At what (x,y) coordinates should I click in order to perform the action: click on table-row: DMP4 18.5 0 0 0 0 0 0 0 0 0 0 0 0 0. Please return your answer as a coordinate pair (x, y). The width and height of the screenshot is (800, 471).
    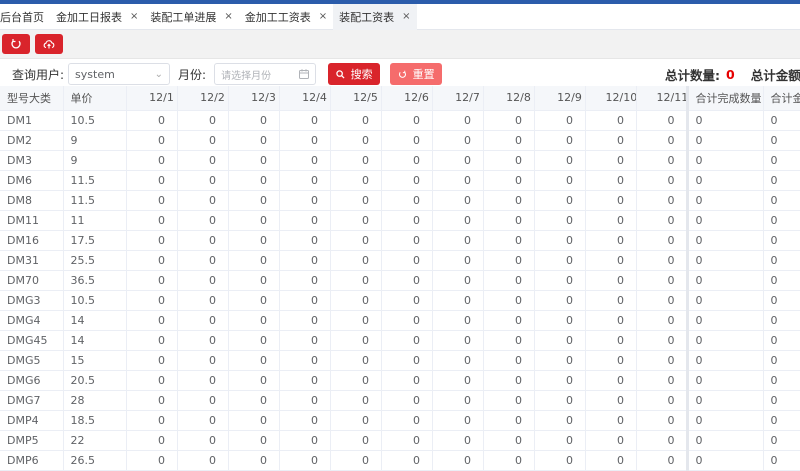
    Looking at the image, I should click on (400, 420).